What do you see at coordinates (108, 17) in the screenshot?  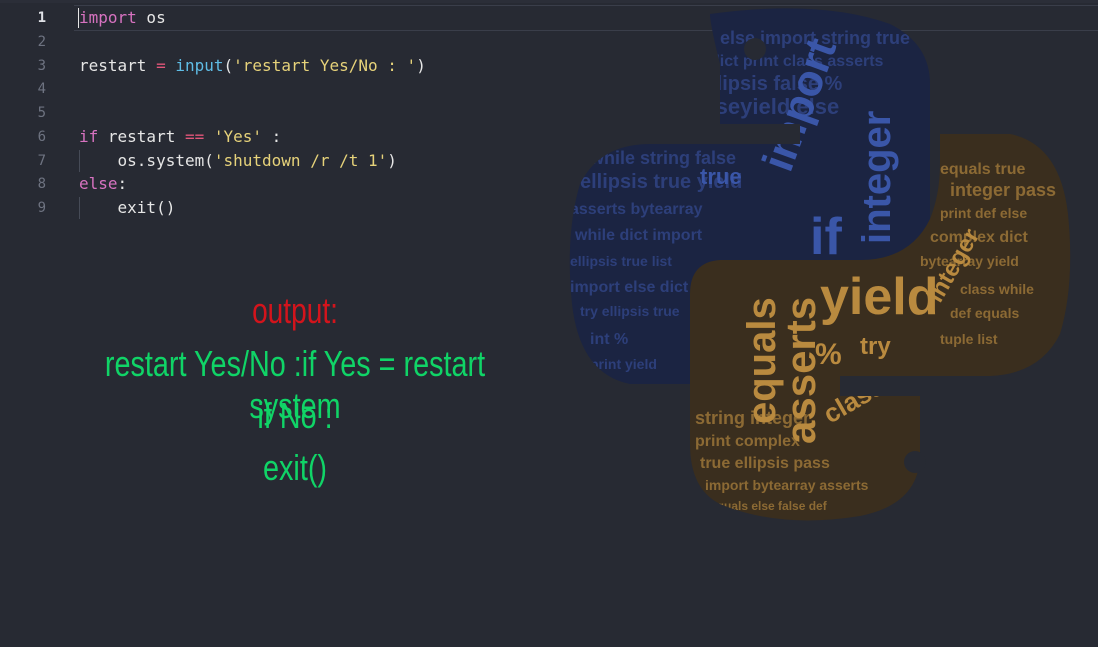 I see `keyword: import` at bounding box center [108, 17].